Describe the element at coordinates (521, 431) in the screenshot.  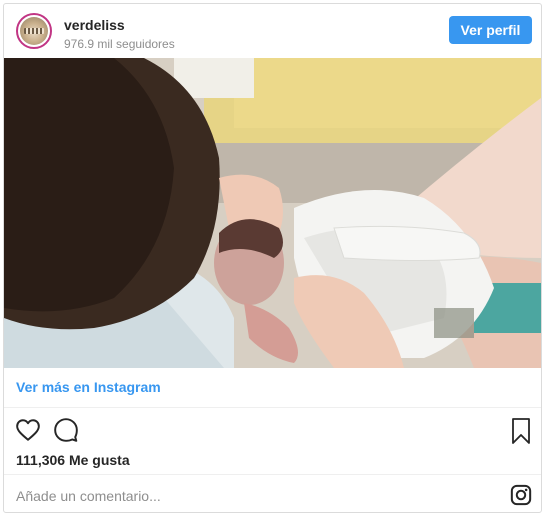
I see `bookmark-icon` at that location.